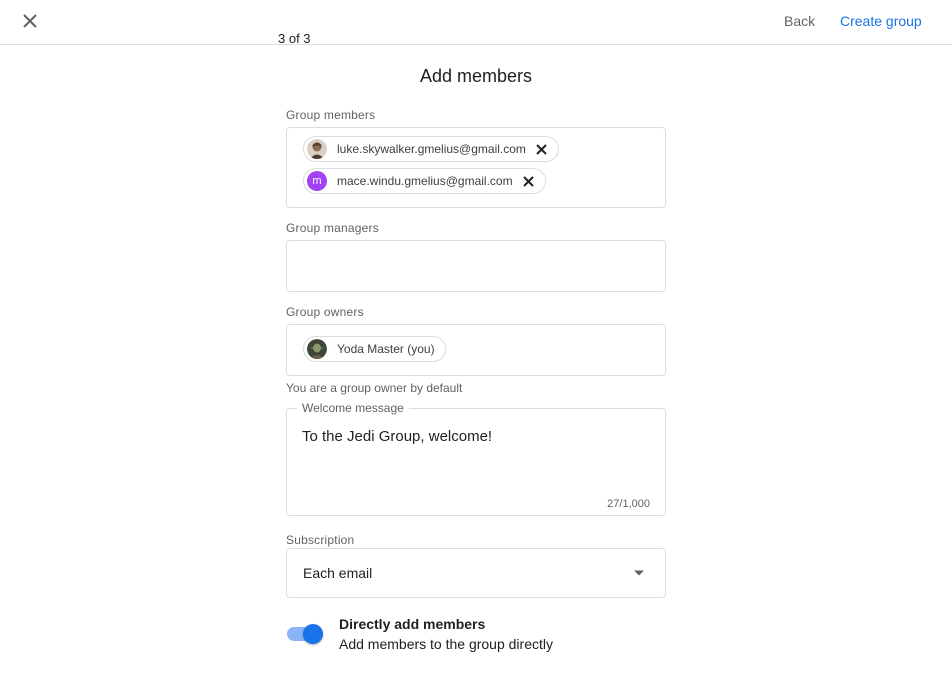 The width and height of the screenshot is (952, 681). Describe the element at coordinates (374, 388) in the screenshot. I see `owner-helper-text: You are a group owner by default` at that location.